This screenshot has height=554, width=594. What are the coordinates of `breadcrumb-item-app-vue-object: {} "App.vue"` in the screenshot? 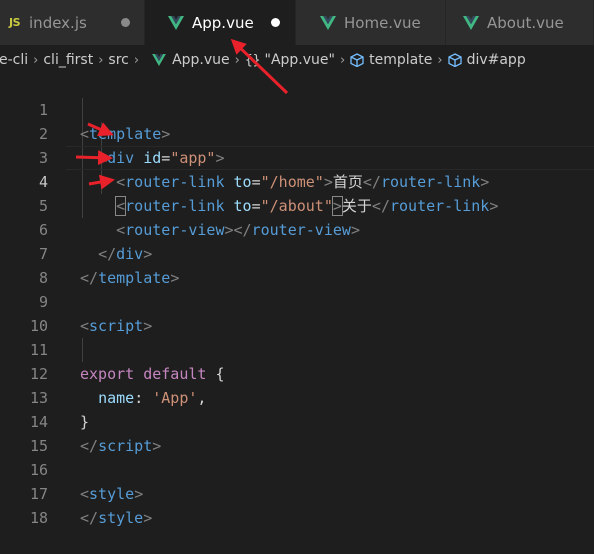 It's located at (290, 60).